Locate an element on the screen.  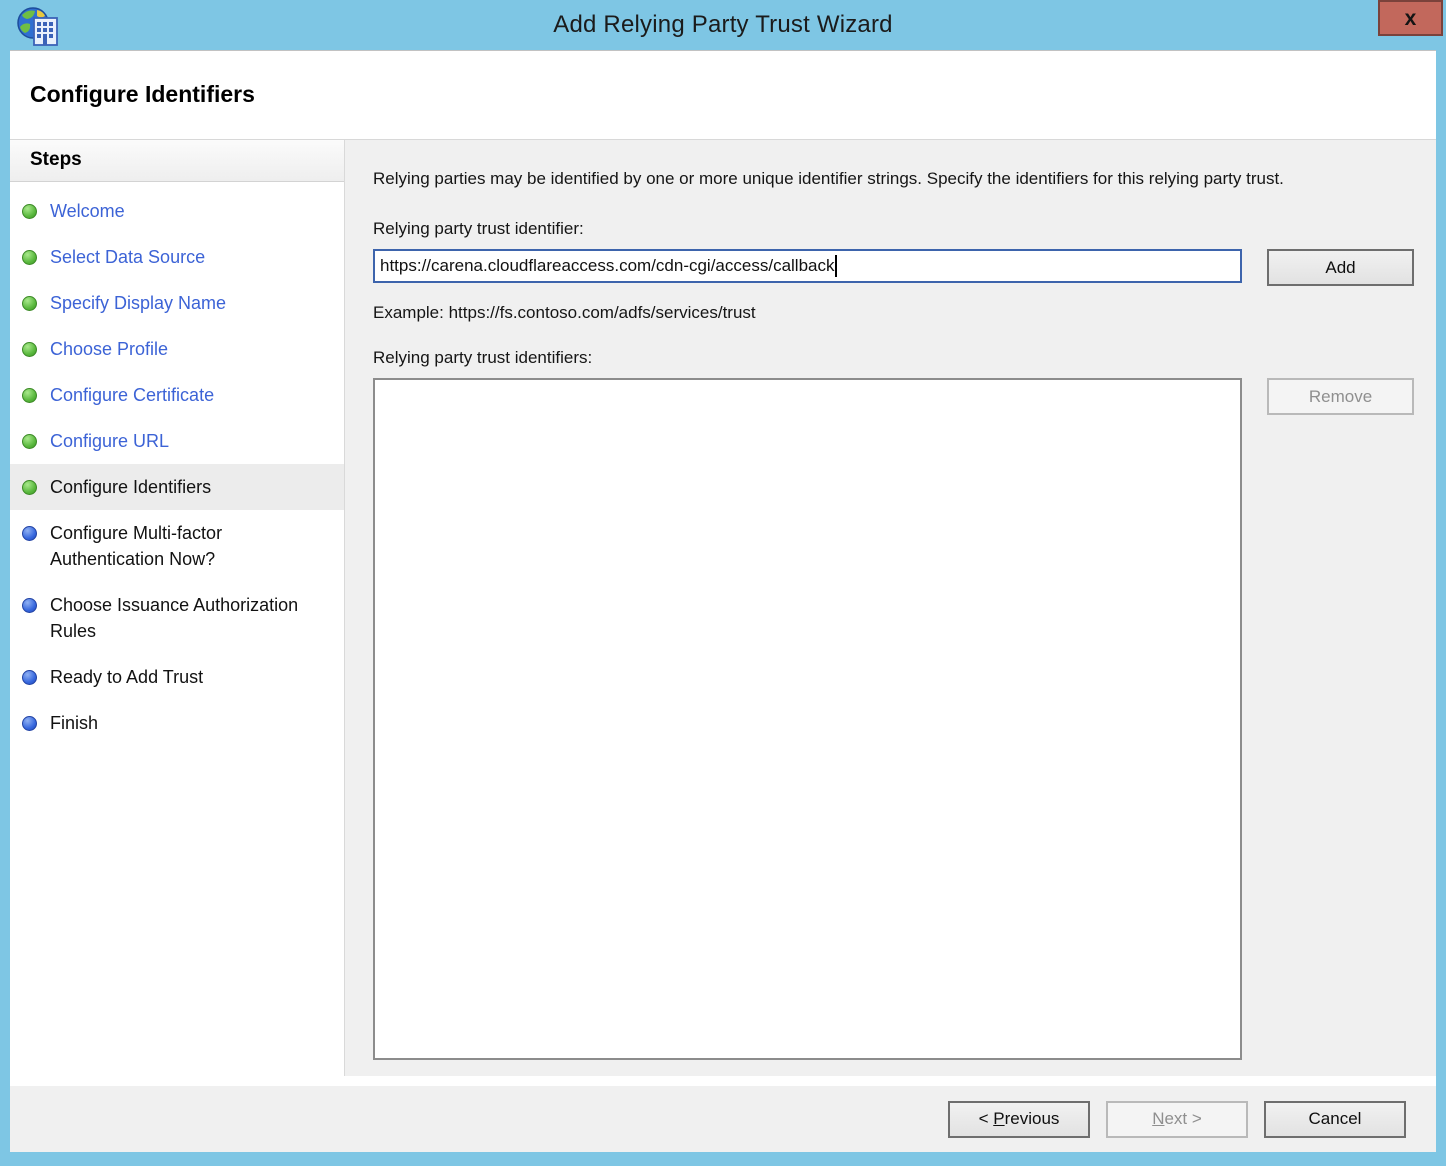
step-label: Welcome is located at coordinates (87, 211).